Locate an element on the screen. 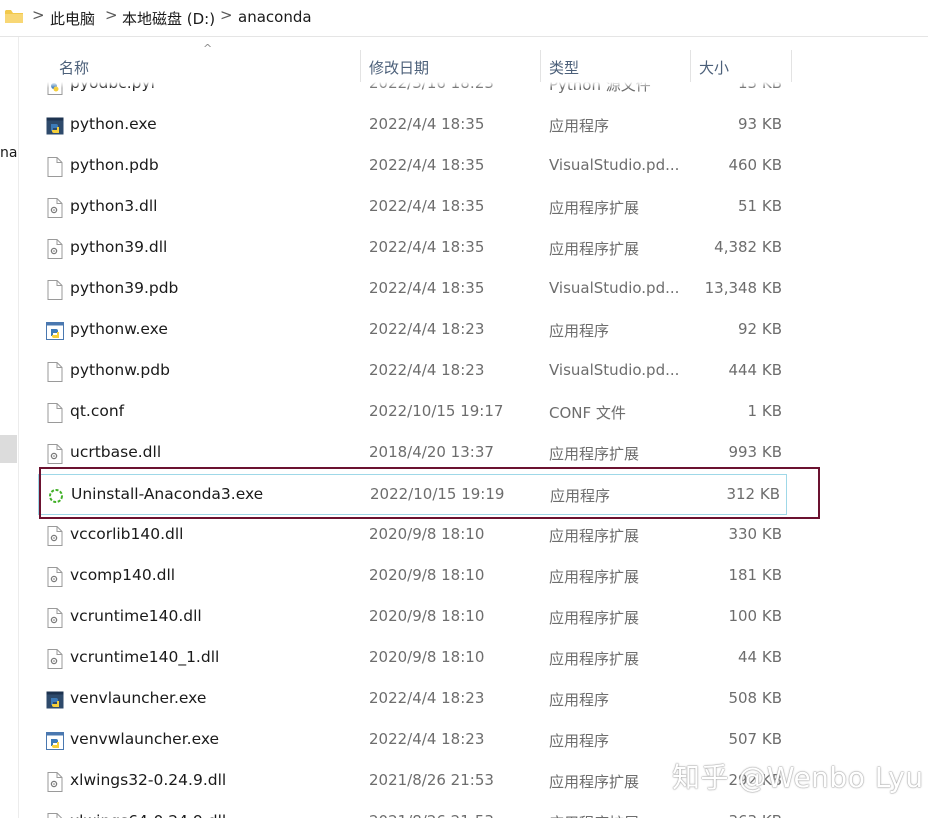 The width and height of the screenshot is (928, 818). file-row: ucrtbase.dll 2018/4/20 13:37 应用程序扩展 993 KB is located at coordinates (413, 453).